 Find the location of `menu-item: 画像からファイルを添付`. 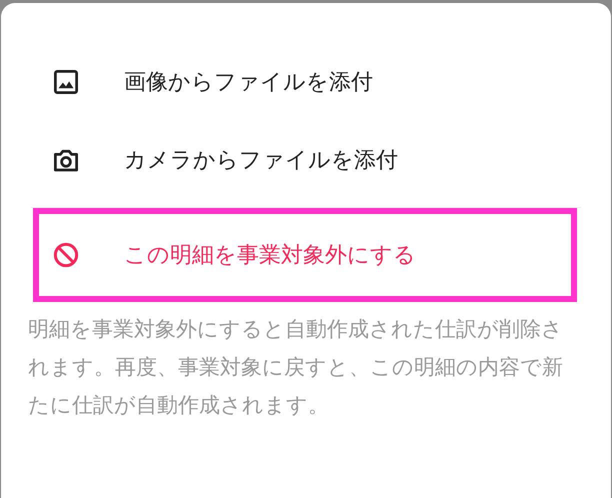

menu-item: 画像からファイルを添付 is located at coordinates (305, 82).